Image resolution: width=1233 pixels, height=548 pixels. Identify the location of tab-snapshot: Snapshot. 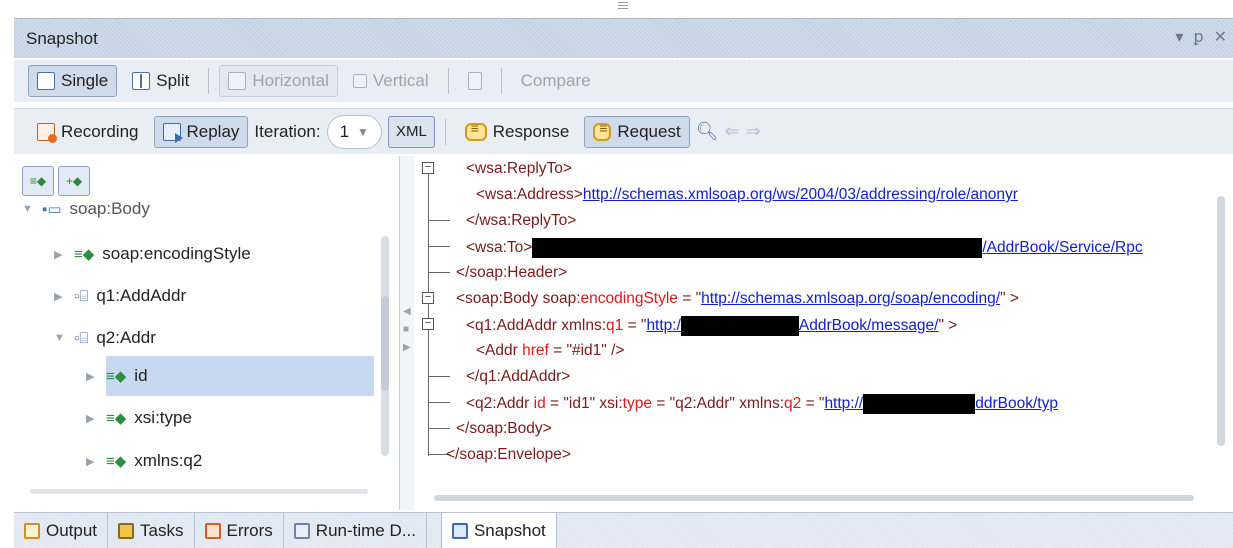
(498, 530).